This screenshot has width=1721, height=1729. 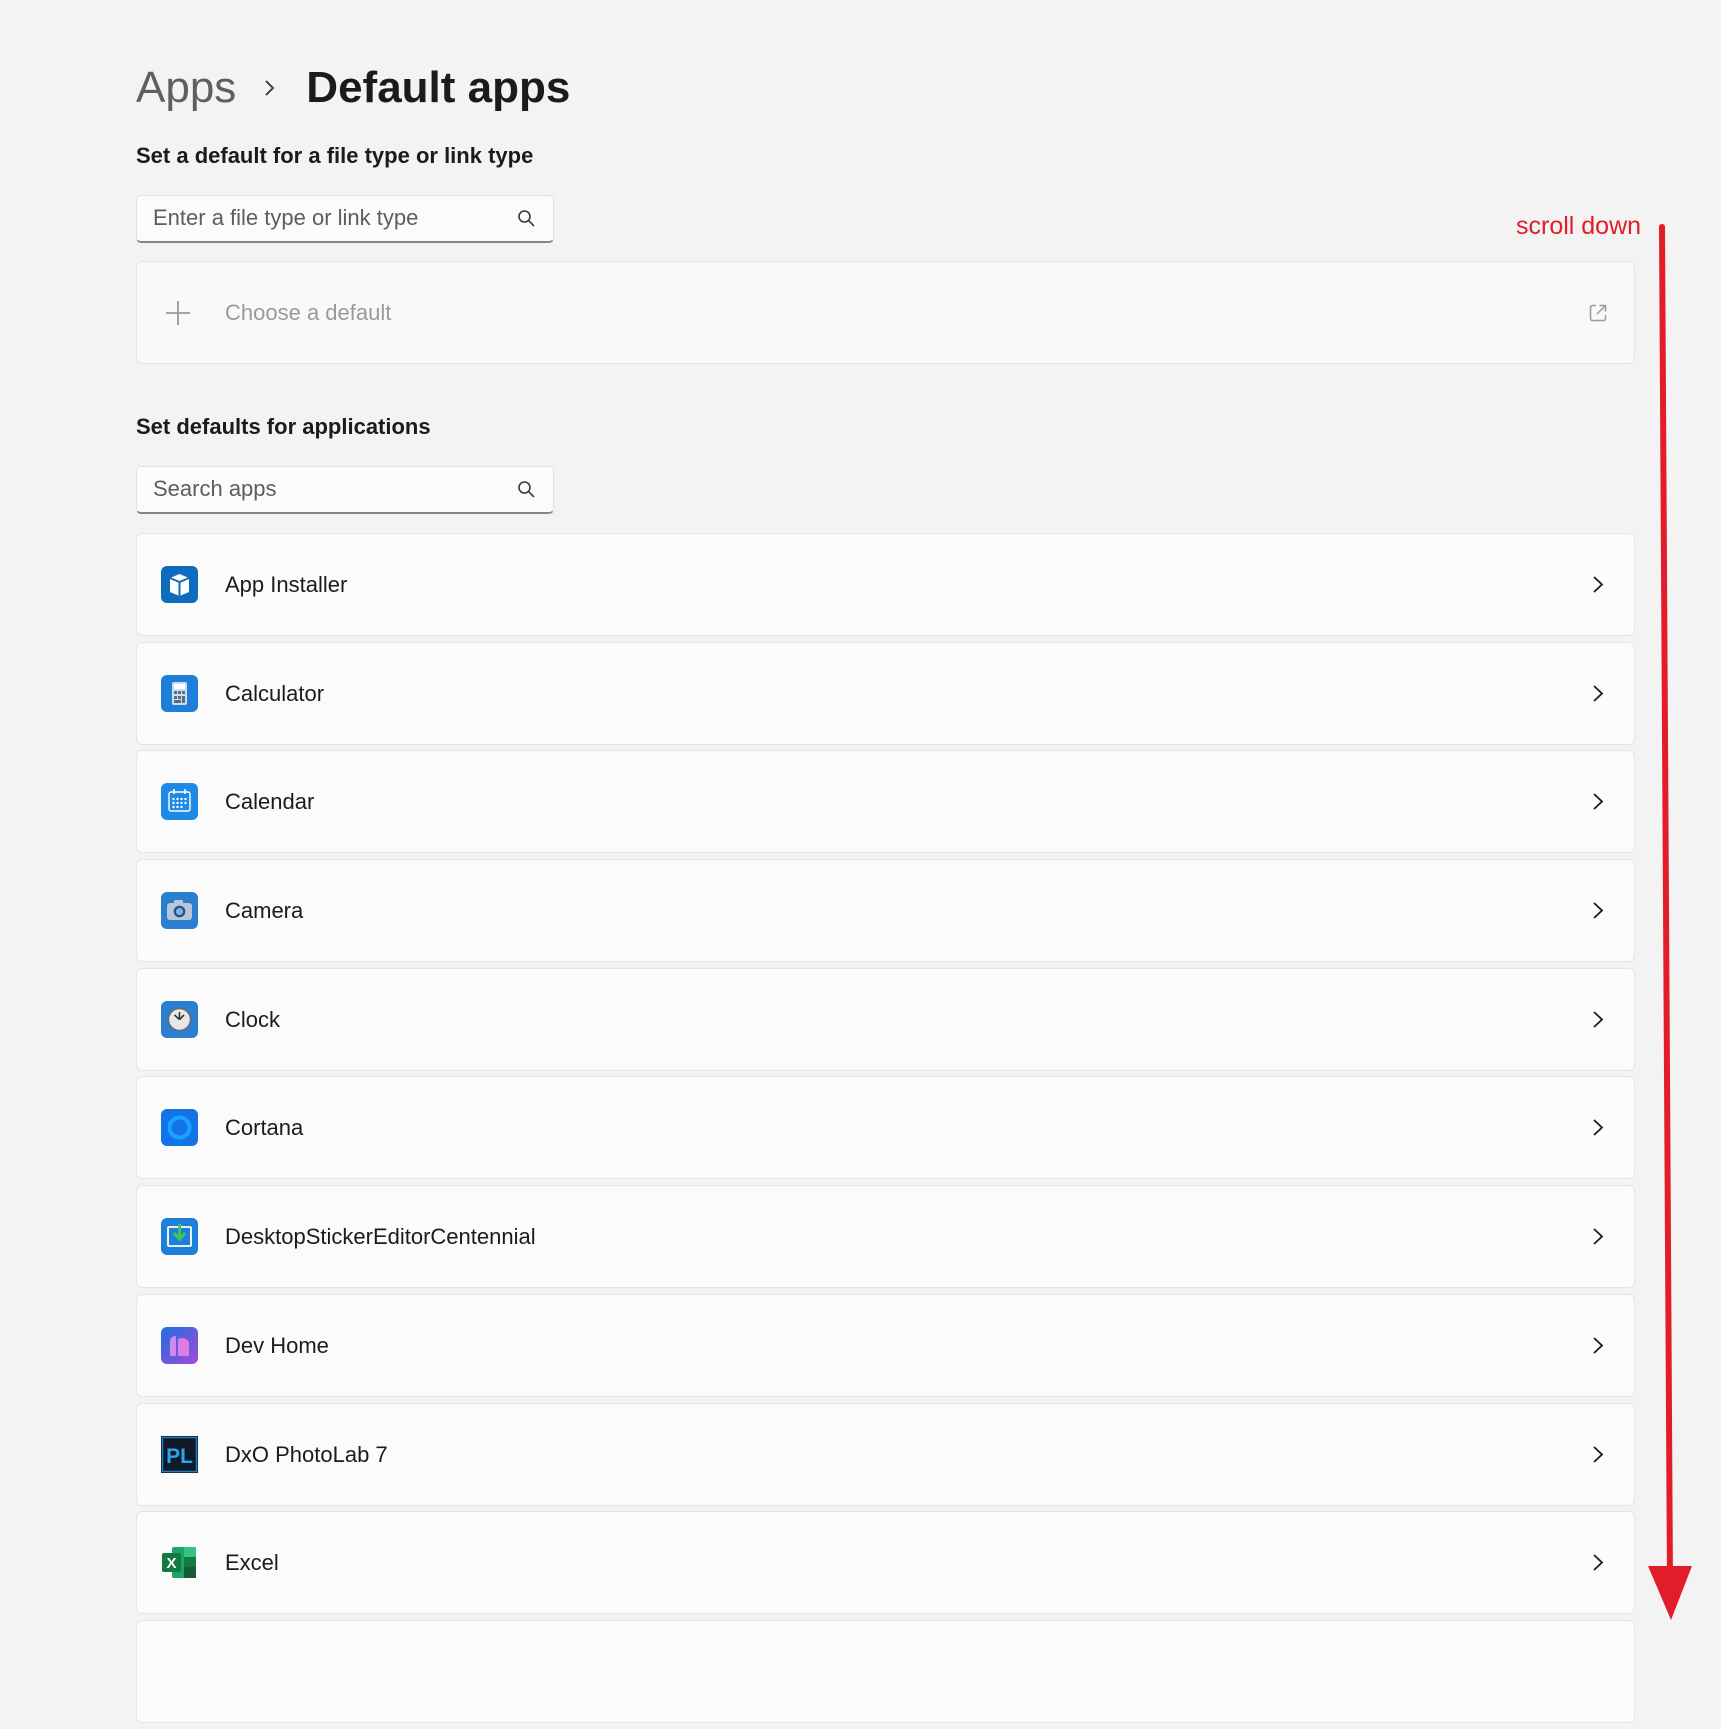 I want to click on app-row-dxo-photolab: PL DxO PhotoLab 7, so click(x=885, y=1454).